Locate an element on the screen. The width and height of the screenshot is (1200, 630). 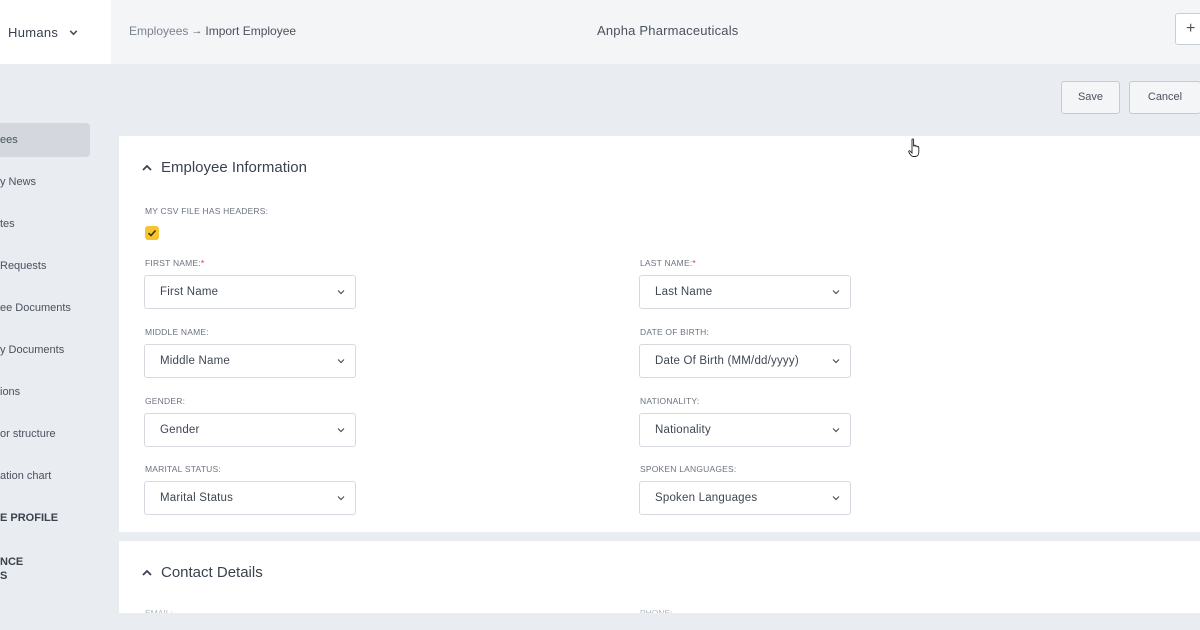
csv-headers-checkbox is located at coordinates (152, 233).